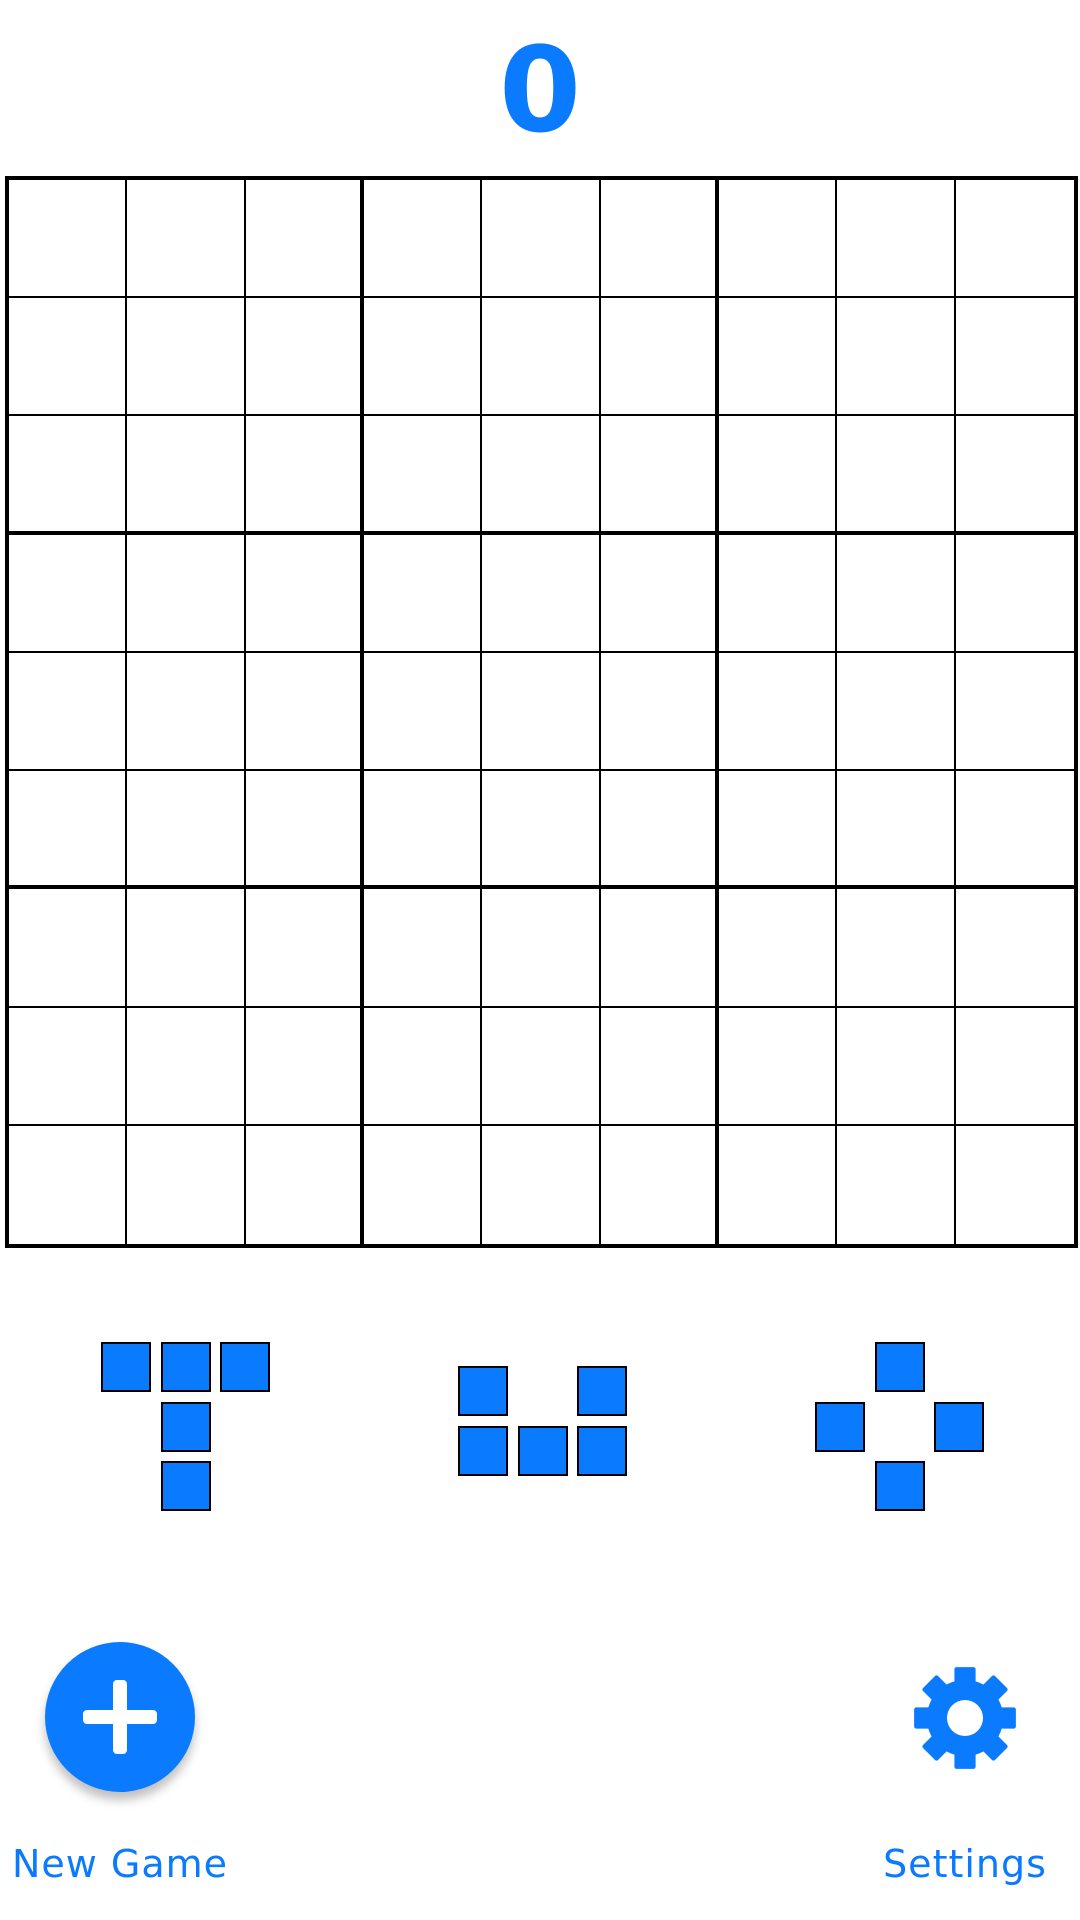 This screenshot has width=1080, height=1920. I want to click on new-game-label: New Game, so click(120, 1864).